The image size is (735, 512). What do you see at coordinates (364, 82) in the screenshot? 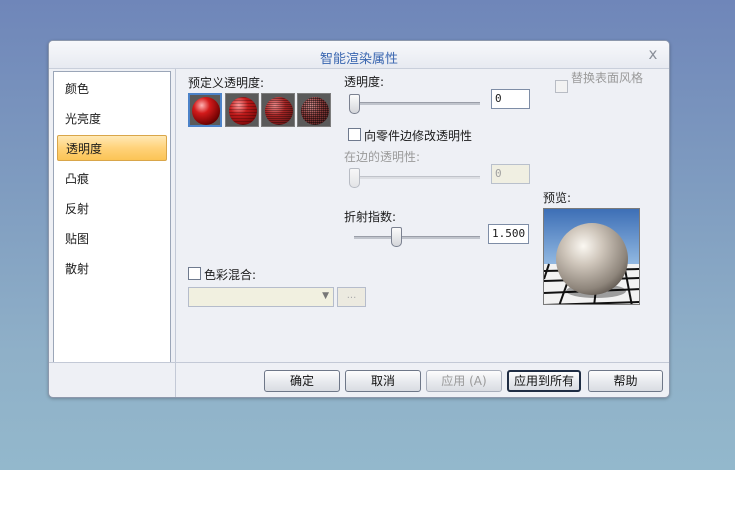
I see `transparency-label: 透明度:` at bounding box center [364, 82].